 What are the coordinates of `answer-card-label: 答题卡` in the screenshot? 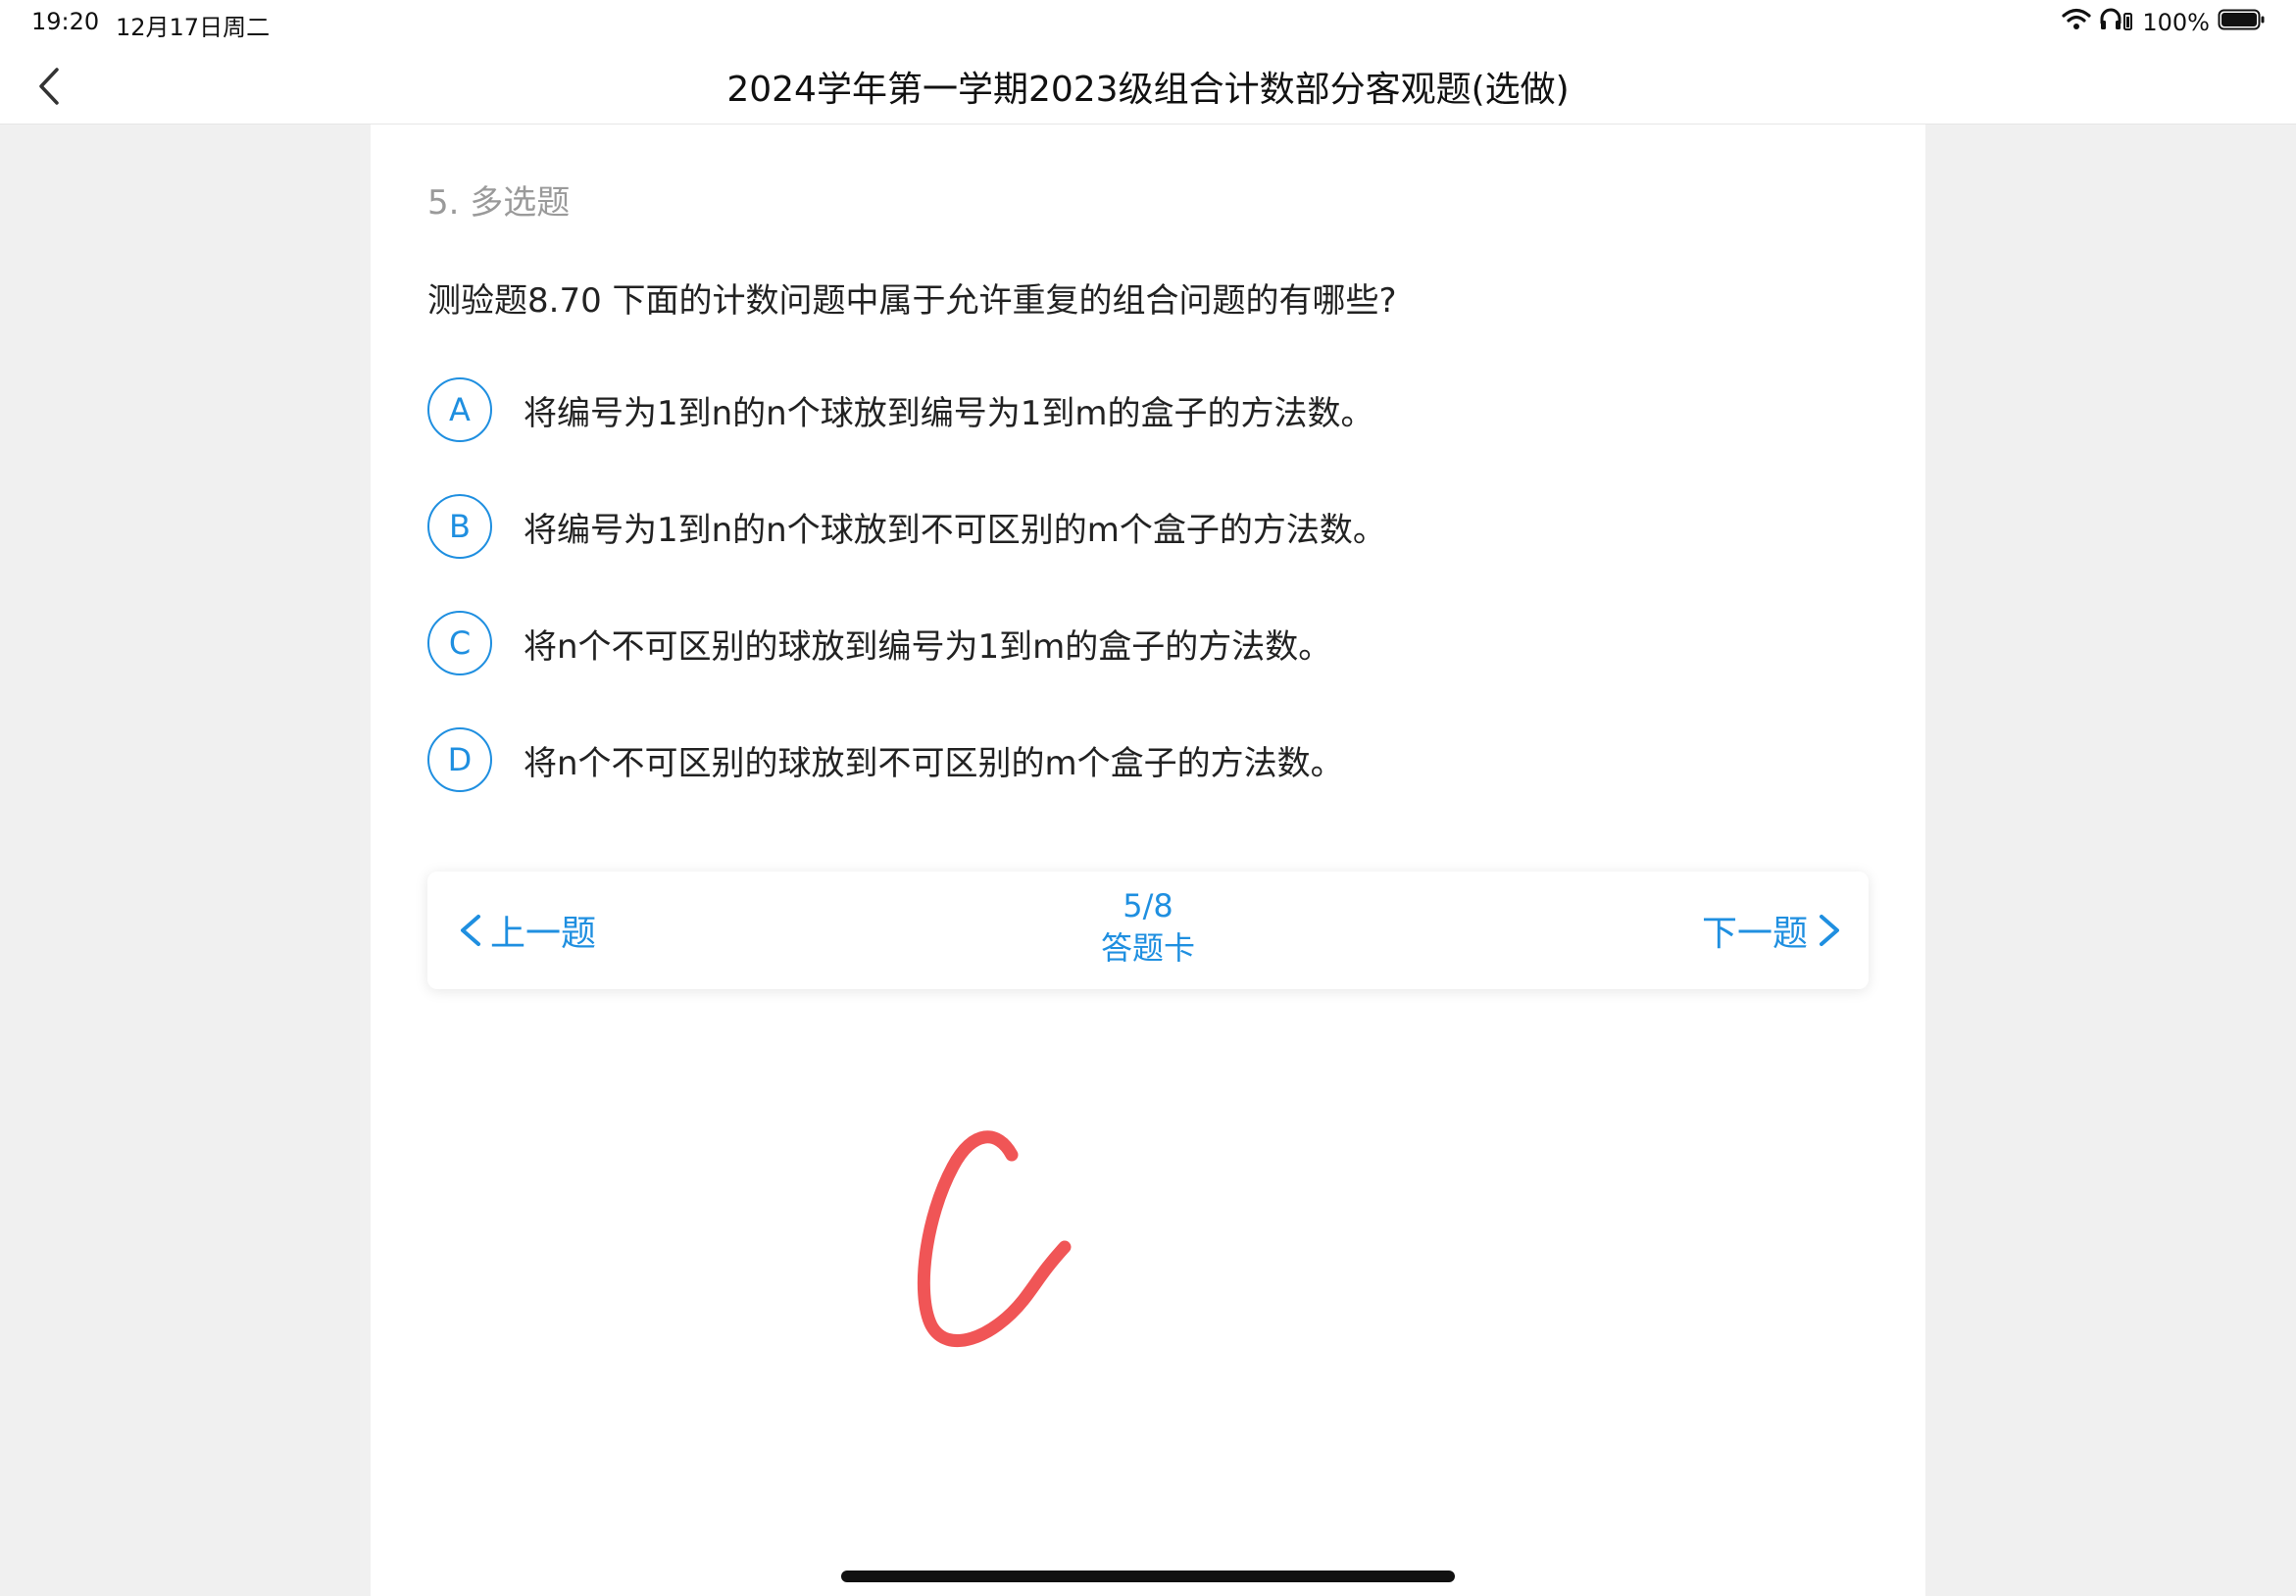 It's located at (1147, 948).